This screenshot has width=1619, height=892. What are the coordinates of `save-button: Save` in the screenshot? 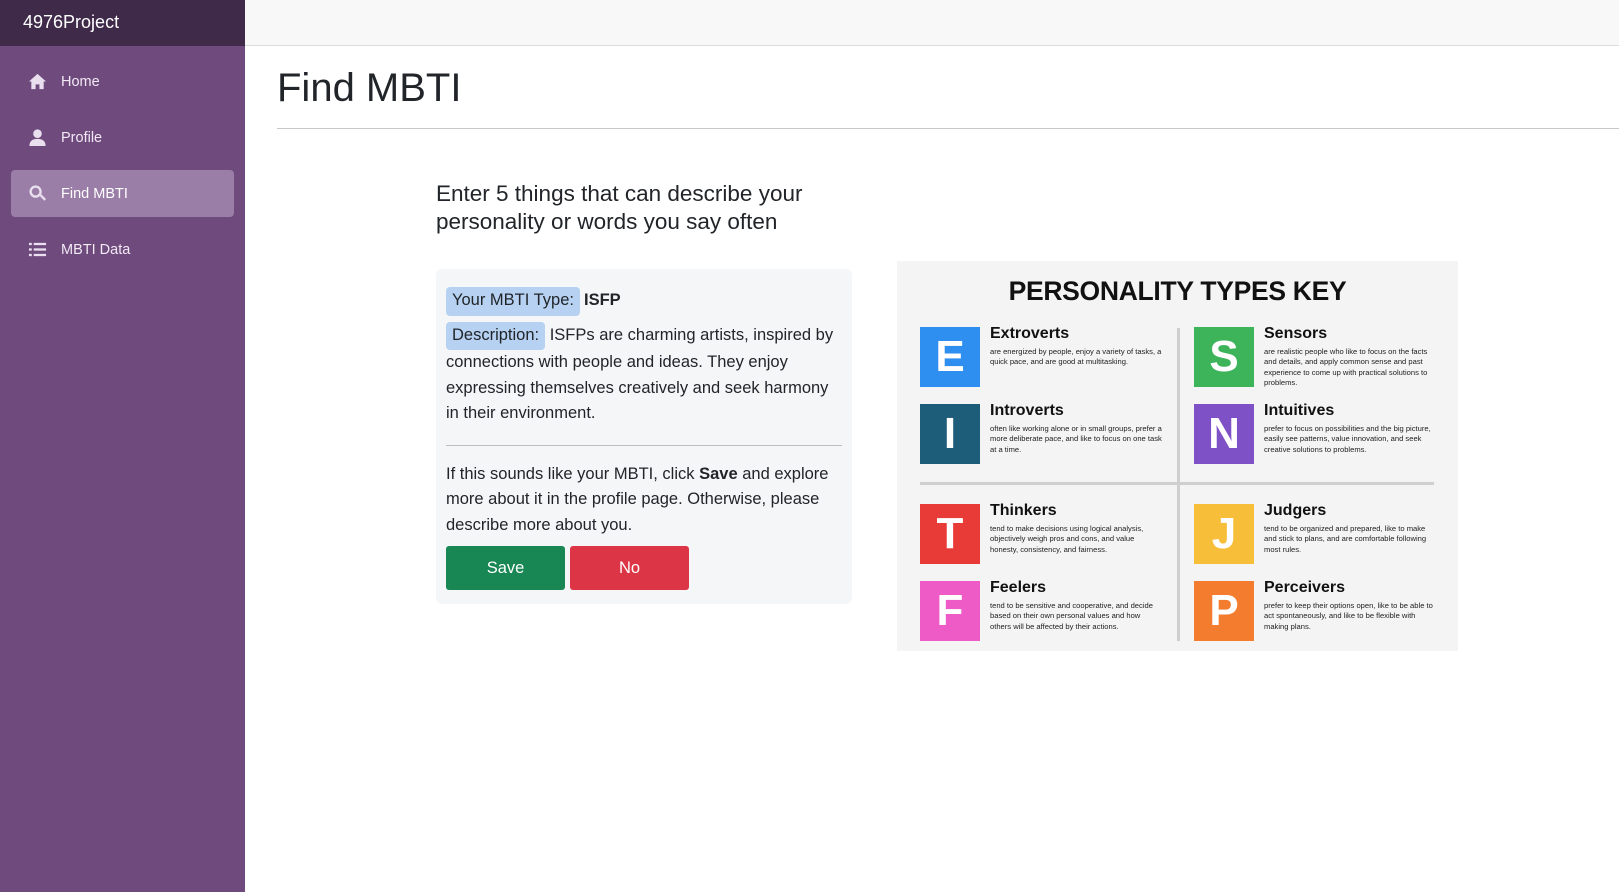 It's located at (505, 568).